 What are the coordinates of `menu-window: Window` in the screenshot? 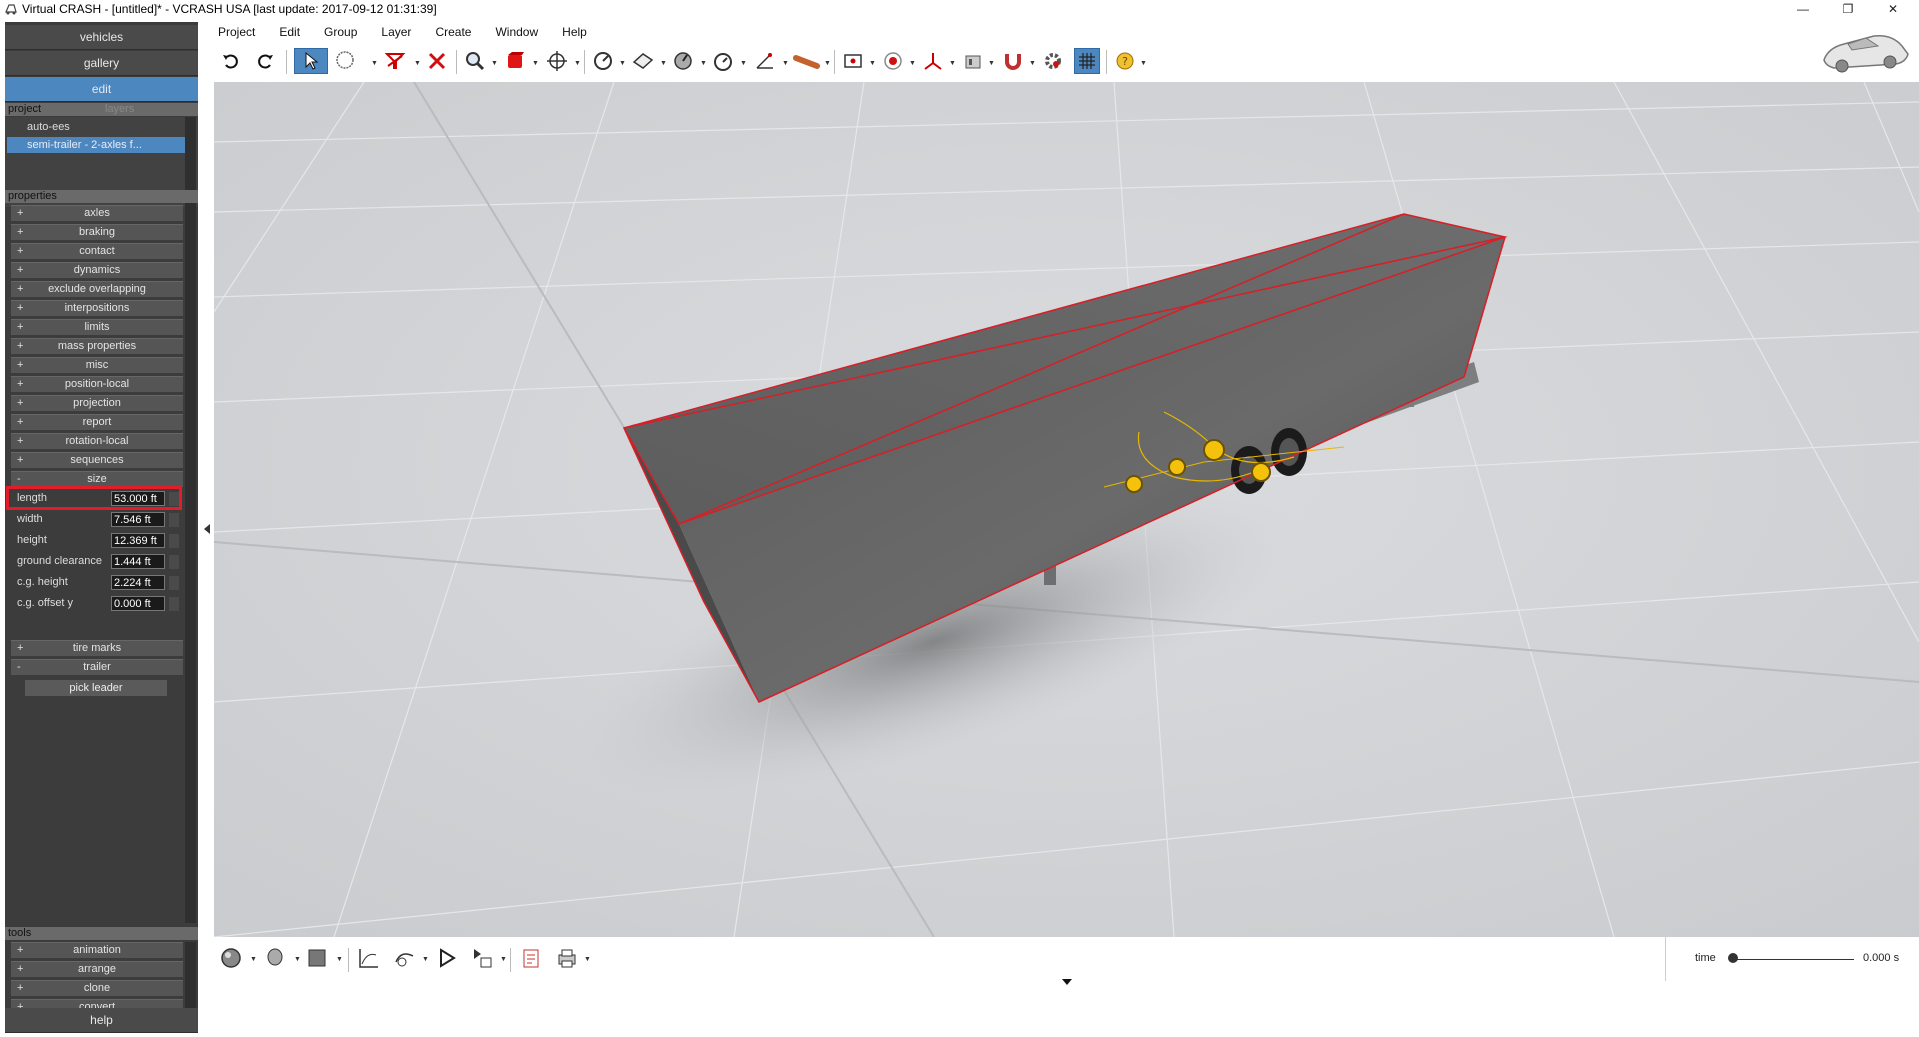 It's located at (516, 32).